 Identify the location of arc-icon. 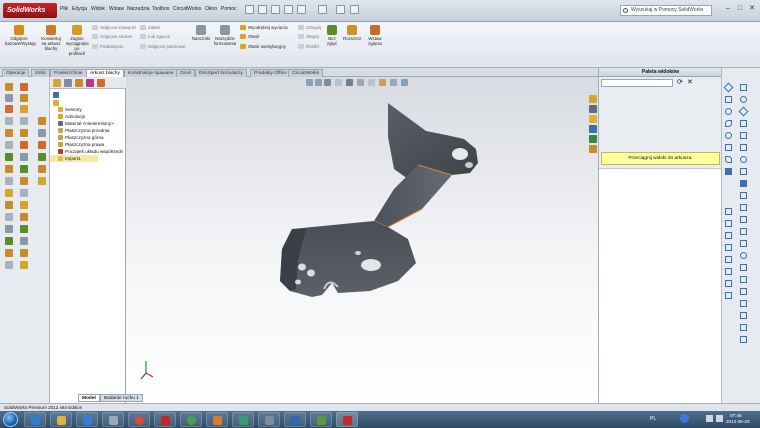
(728, 123).